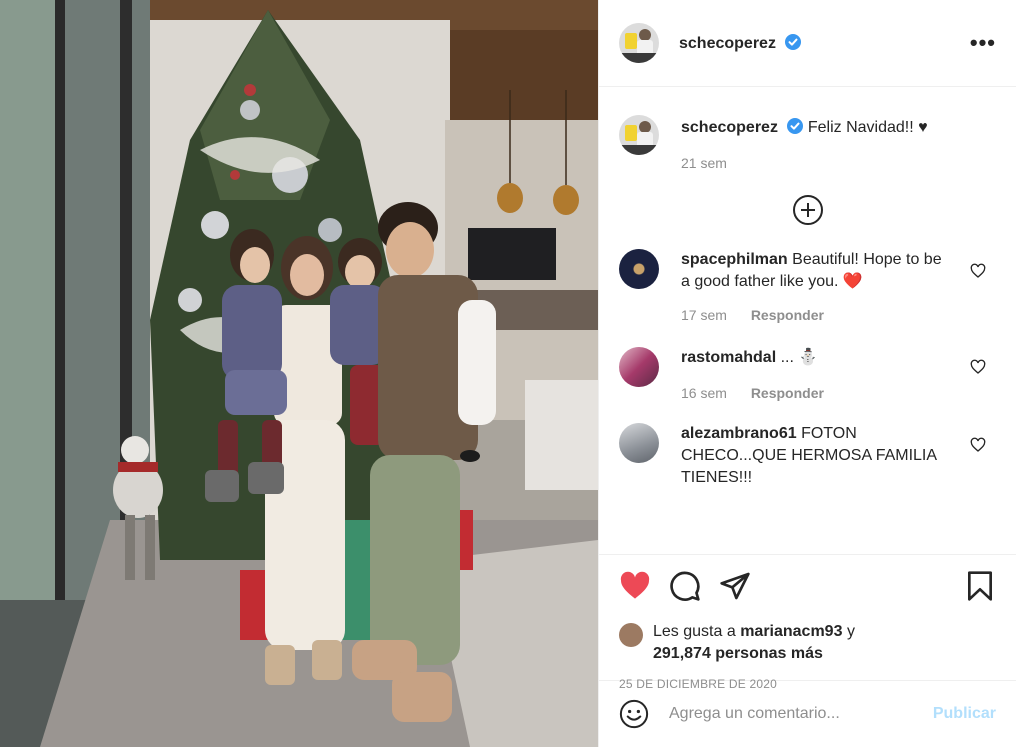  What do you see at coordinates (635, 586) in the screenshot?
I see `like-heart-icon` at bounding box center [635, 586].